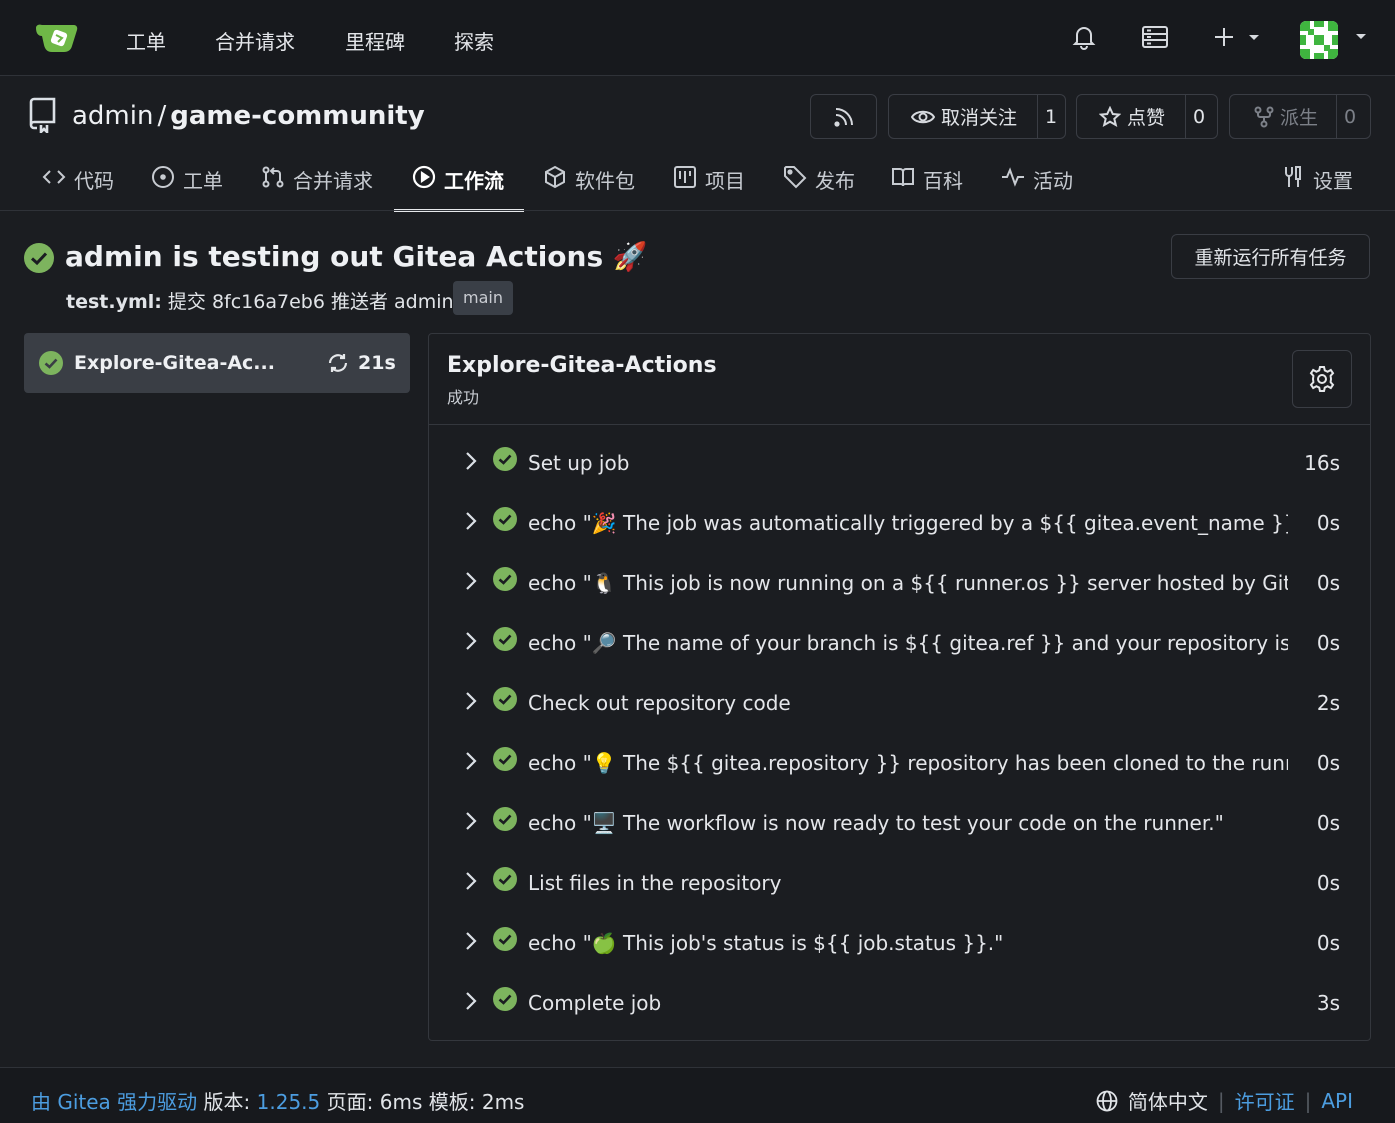  I want to click on repo-owner-link: admin, so click(112, 116).